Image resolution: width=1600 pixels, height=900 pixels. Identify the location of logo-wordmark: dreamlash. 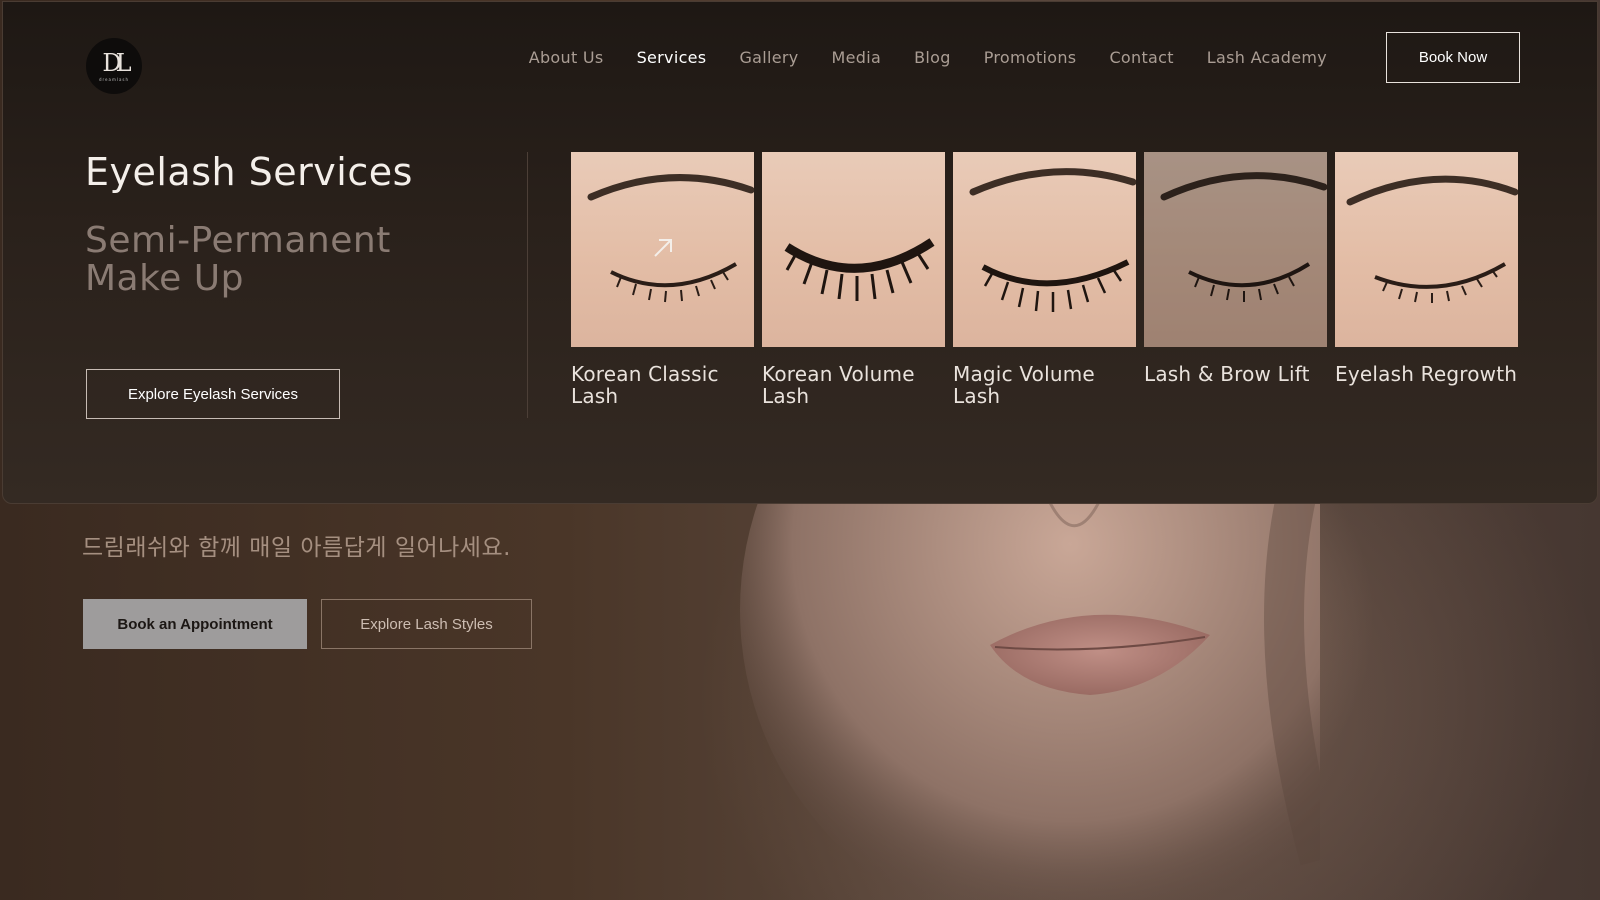
(114, 79).